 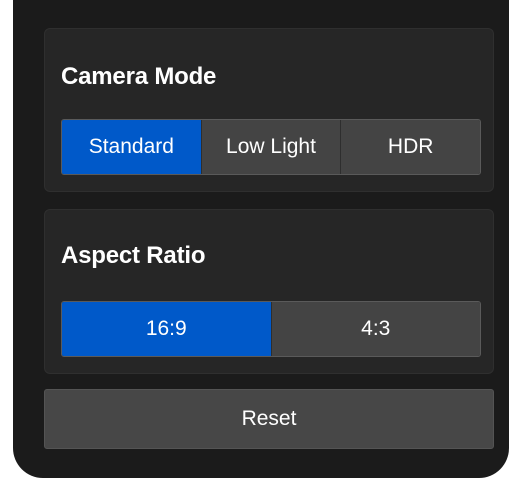 I want to click on camera-mode-title: Camera Mode, so click(x=139, y=76).